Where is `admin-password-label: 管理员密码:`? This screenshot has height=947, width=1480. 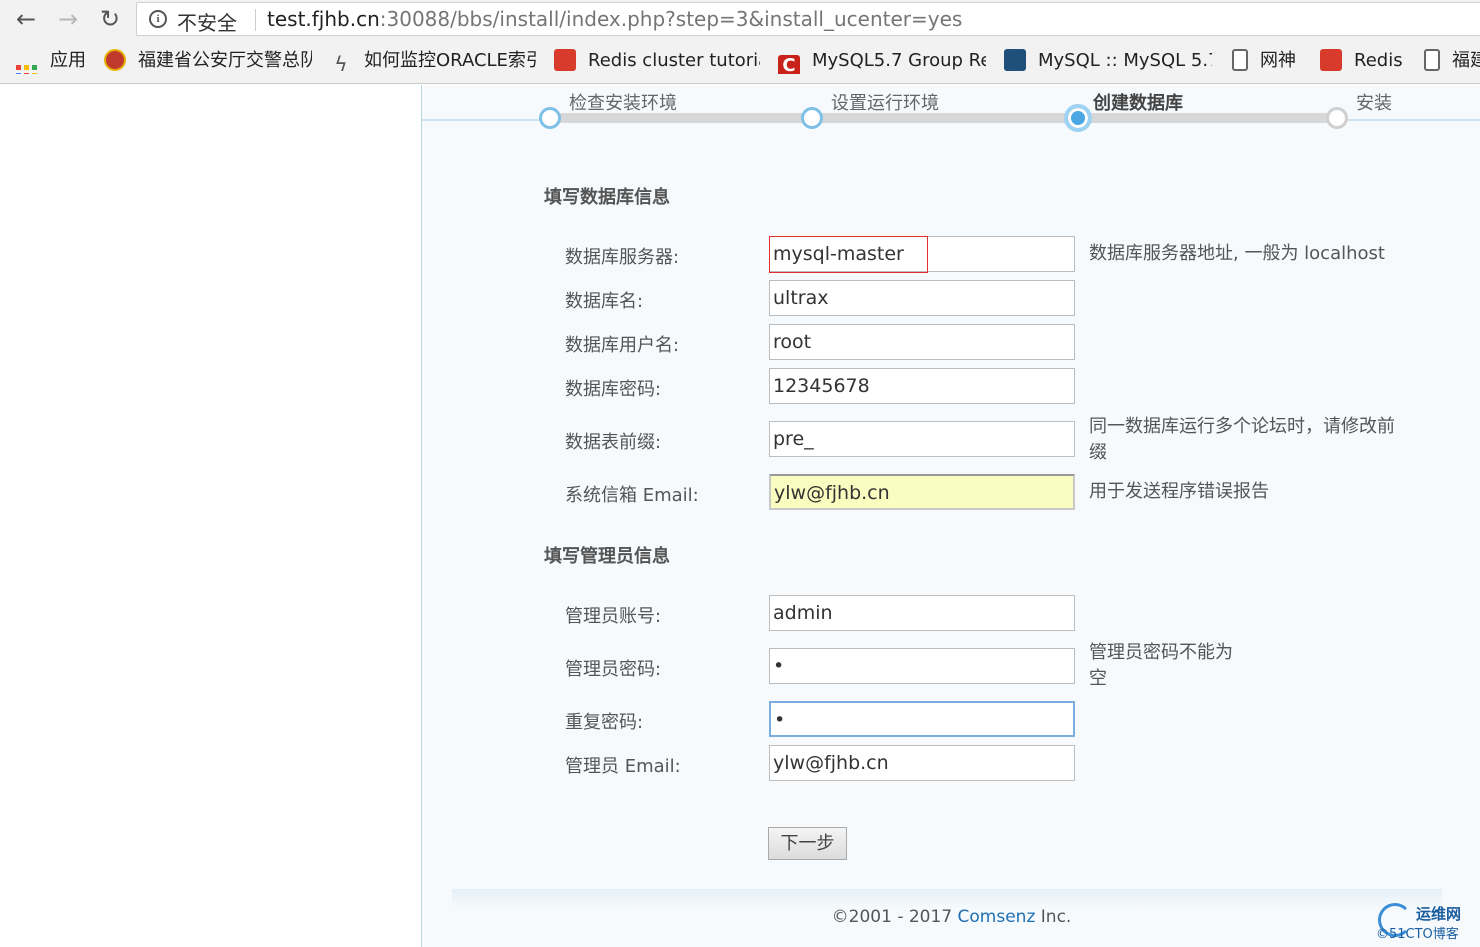 admin-password-label: 管理员密码: is located at coordinates (613, 669).